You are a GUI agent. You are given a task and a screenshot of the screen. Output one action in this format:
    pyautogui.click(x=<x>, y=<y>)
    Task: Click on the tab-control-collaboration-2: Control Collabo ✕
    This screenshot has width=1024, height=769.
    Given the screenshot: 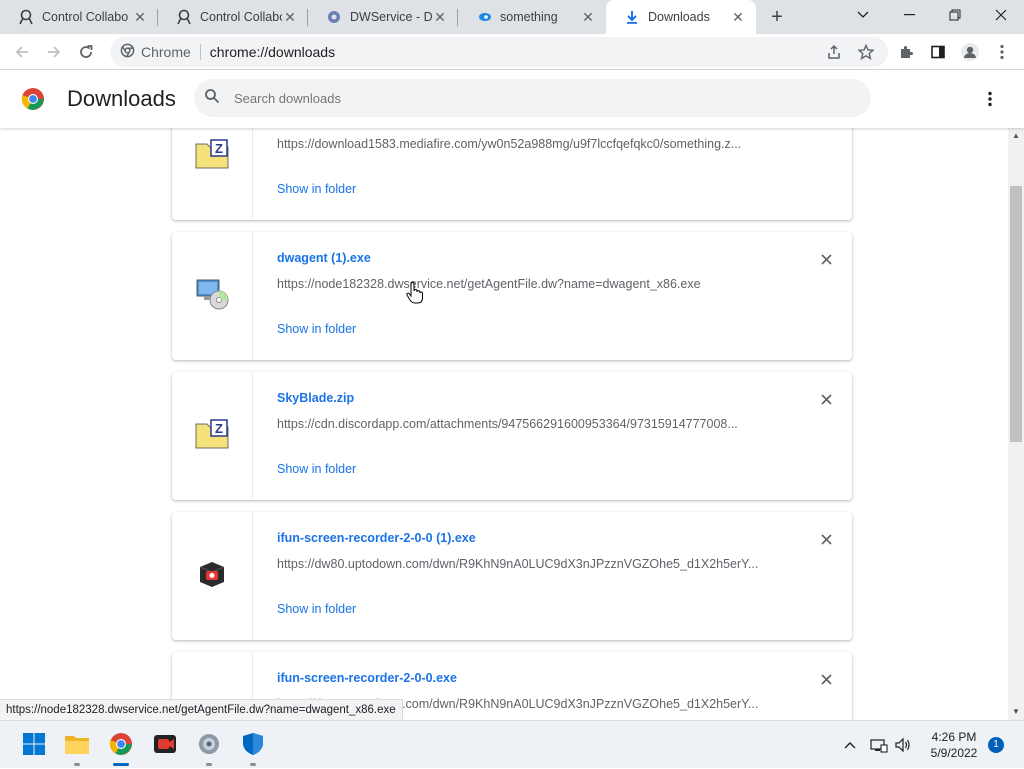 What is the action you would take?
    pyautogui.click(x=233, y=17)
    